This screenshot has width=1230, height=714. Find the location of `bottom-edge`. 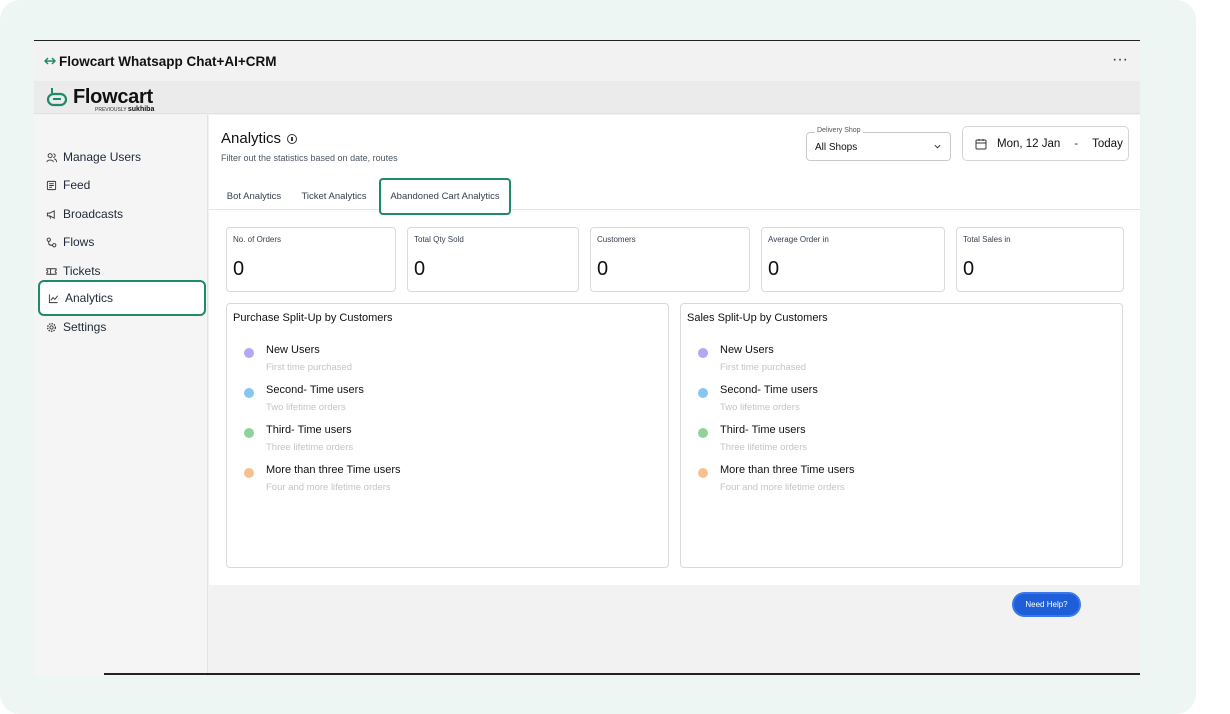

bottom-edge is located at coordinates (622, 674).